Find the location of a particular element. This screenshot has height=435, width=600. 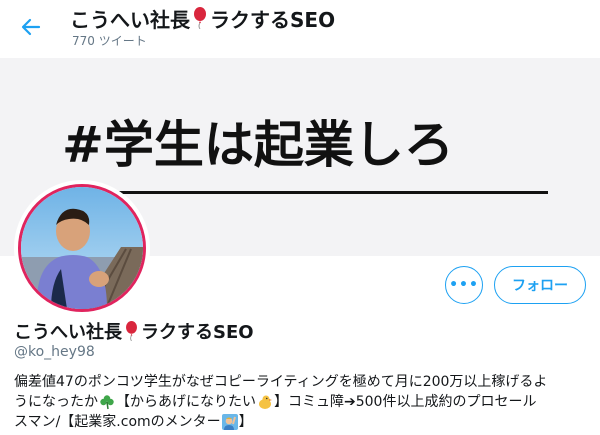

bio-text: 偏差値47のポンコツ学生がなぜコピーライティングを極めて月に200万以上稼げるよ is located at coordinates (281, 382).